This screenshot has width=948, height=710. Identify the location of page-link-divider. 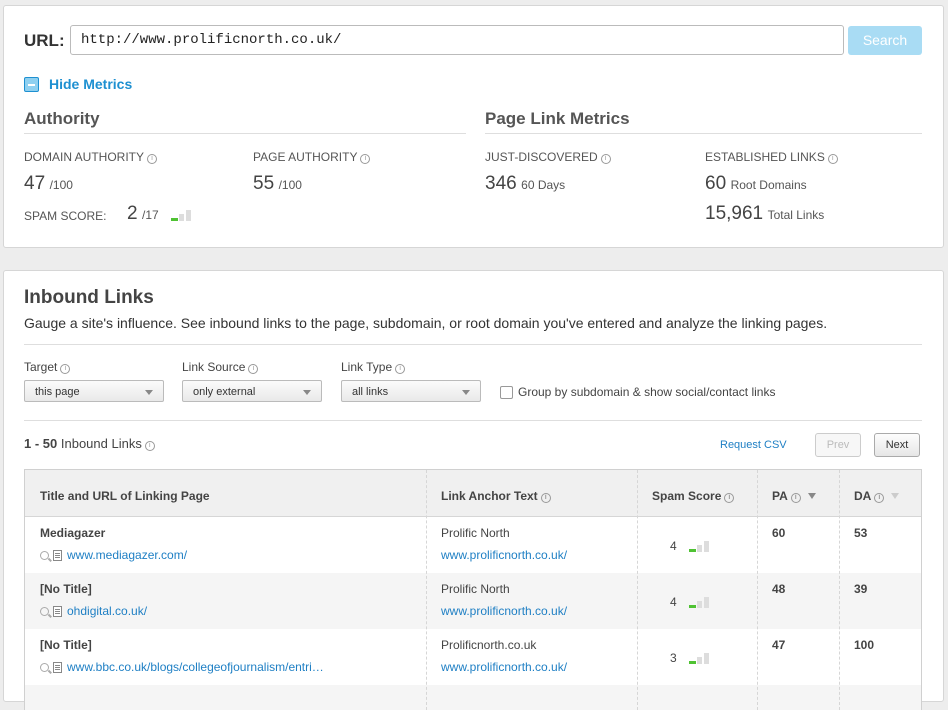
(703, 133).